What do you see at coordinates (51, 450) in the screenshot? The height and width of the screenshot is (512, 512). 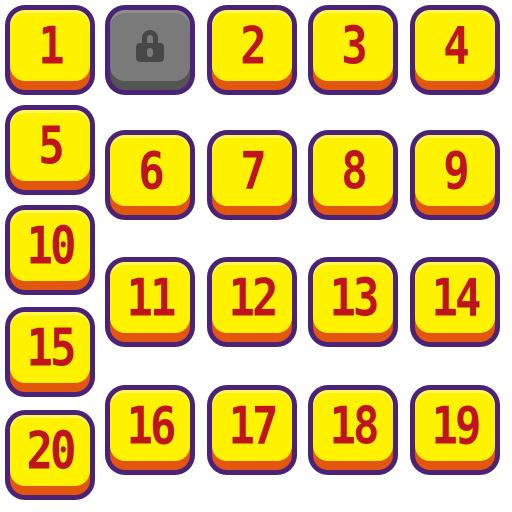 I see `level-number: 20` at bounding box center [51, 450].